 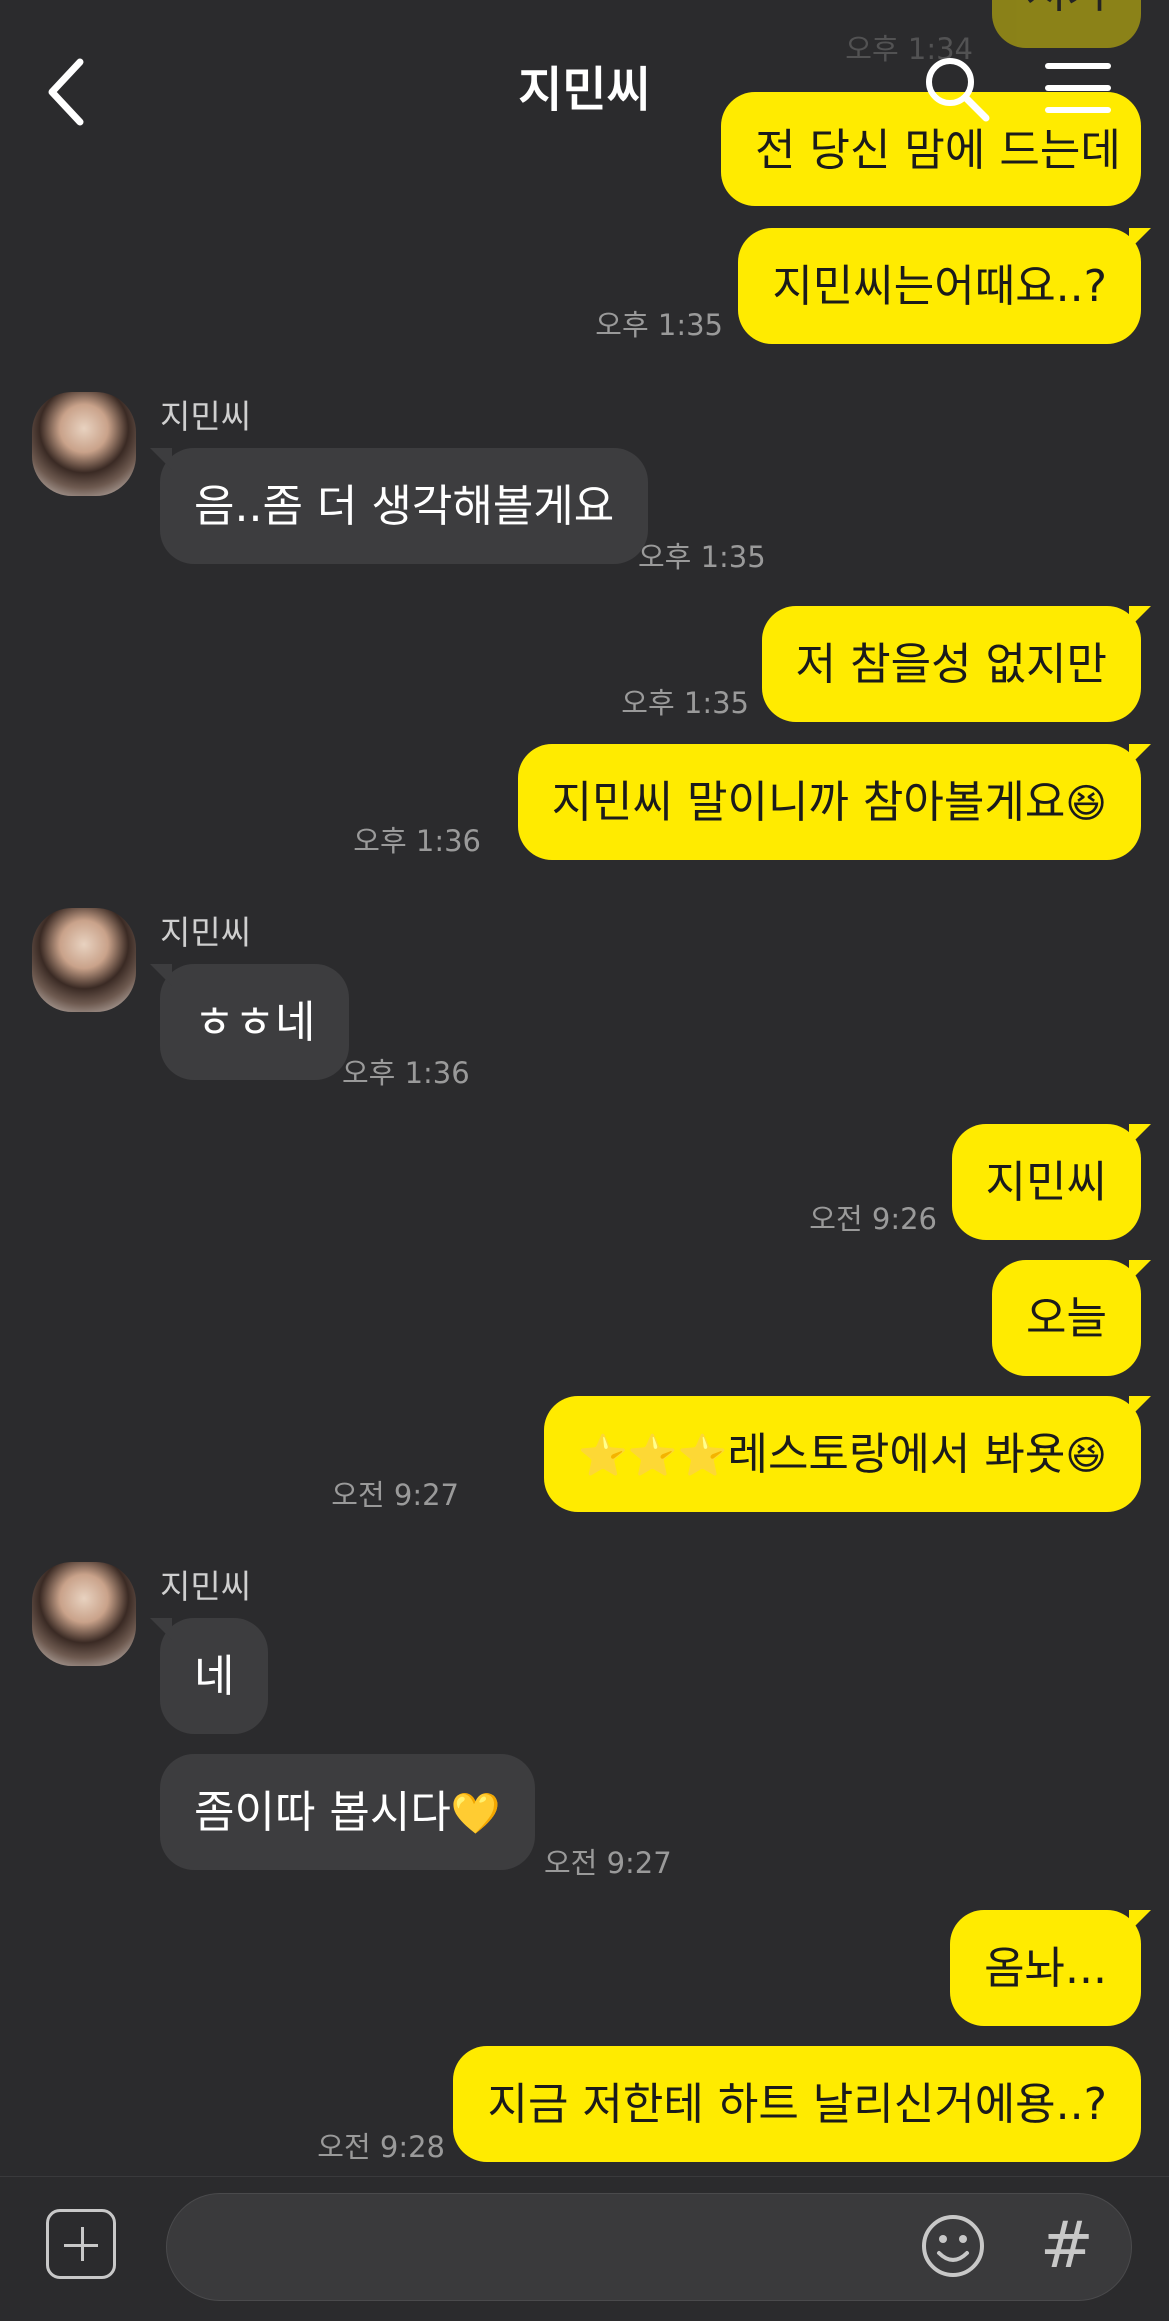 I want to click on emoji-button, so click(x=953, y=2246).